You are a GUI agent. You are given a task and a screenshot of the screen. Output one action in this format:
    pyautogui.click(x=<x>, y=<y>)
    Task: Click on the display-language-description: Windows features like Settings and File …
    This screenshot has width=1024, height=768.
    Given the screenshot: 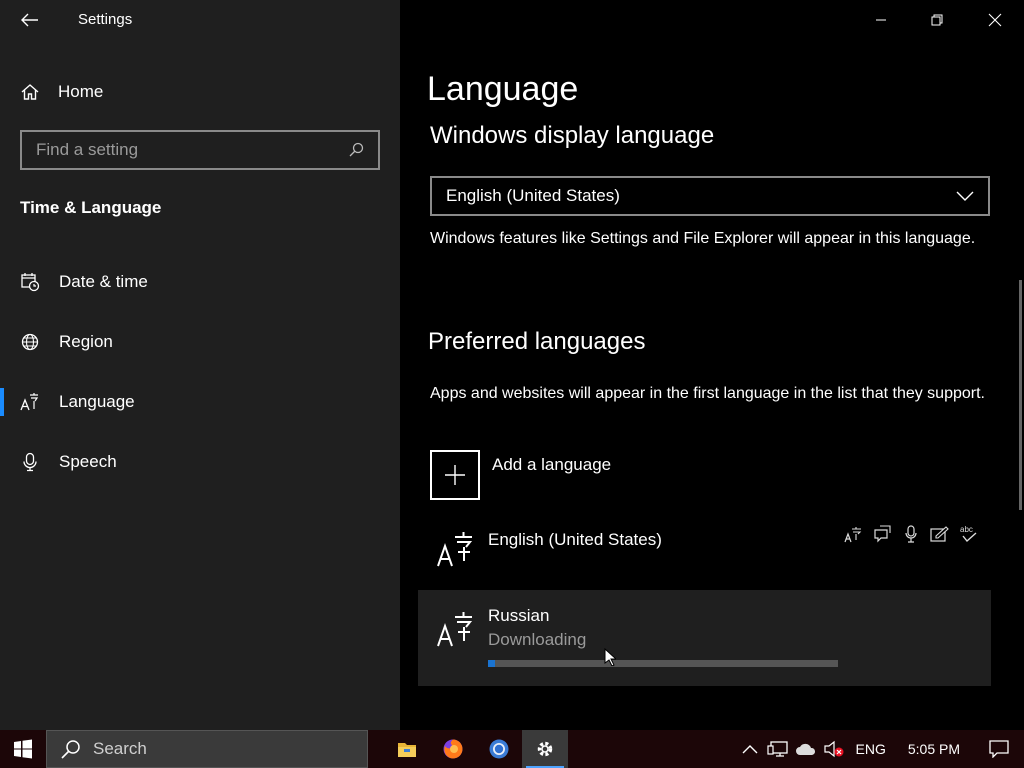 What is the action you would take?
    pyautogui.click(x=703, y=238)
    